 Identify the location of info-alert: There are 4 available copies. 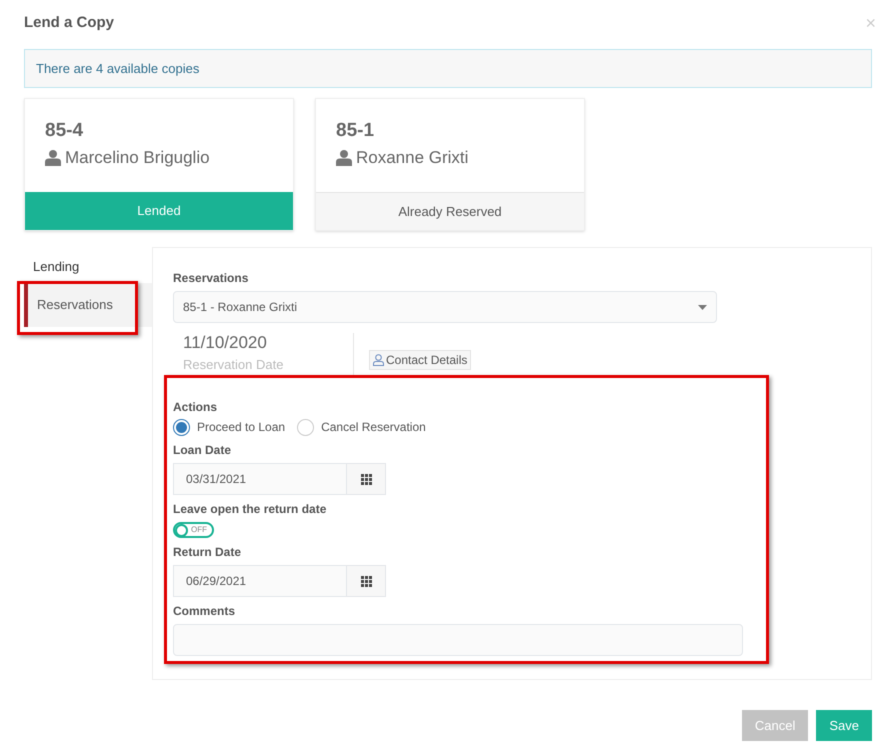
(448, 68).